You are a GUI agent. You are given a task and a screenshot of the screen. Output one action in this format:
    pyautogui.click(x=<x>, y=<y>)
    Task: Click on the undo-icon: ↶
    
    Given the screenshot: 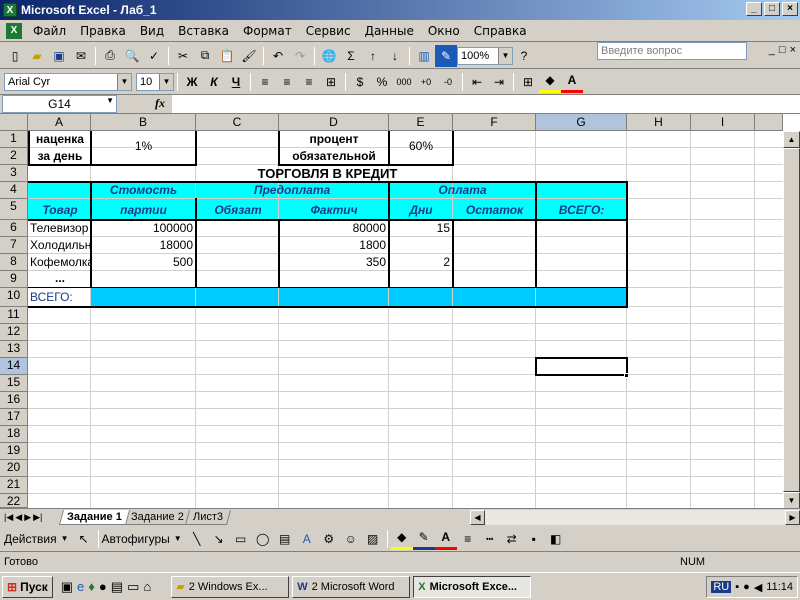 What is the action you would take?
    pyautogui.click(x=278, y=56)
    